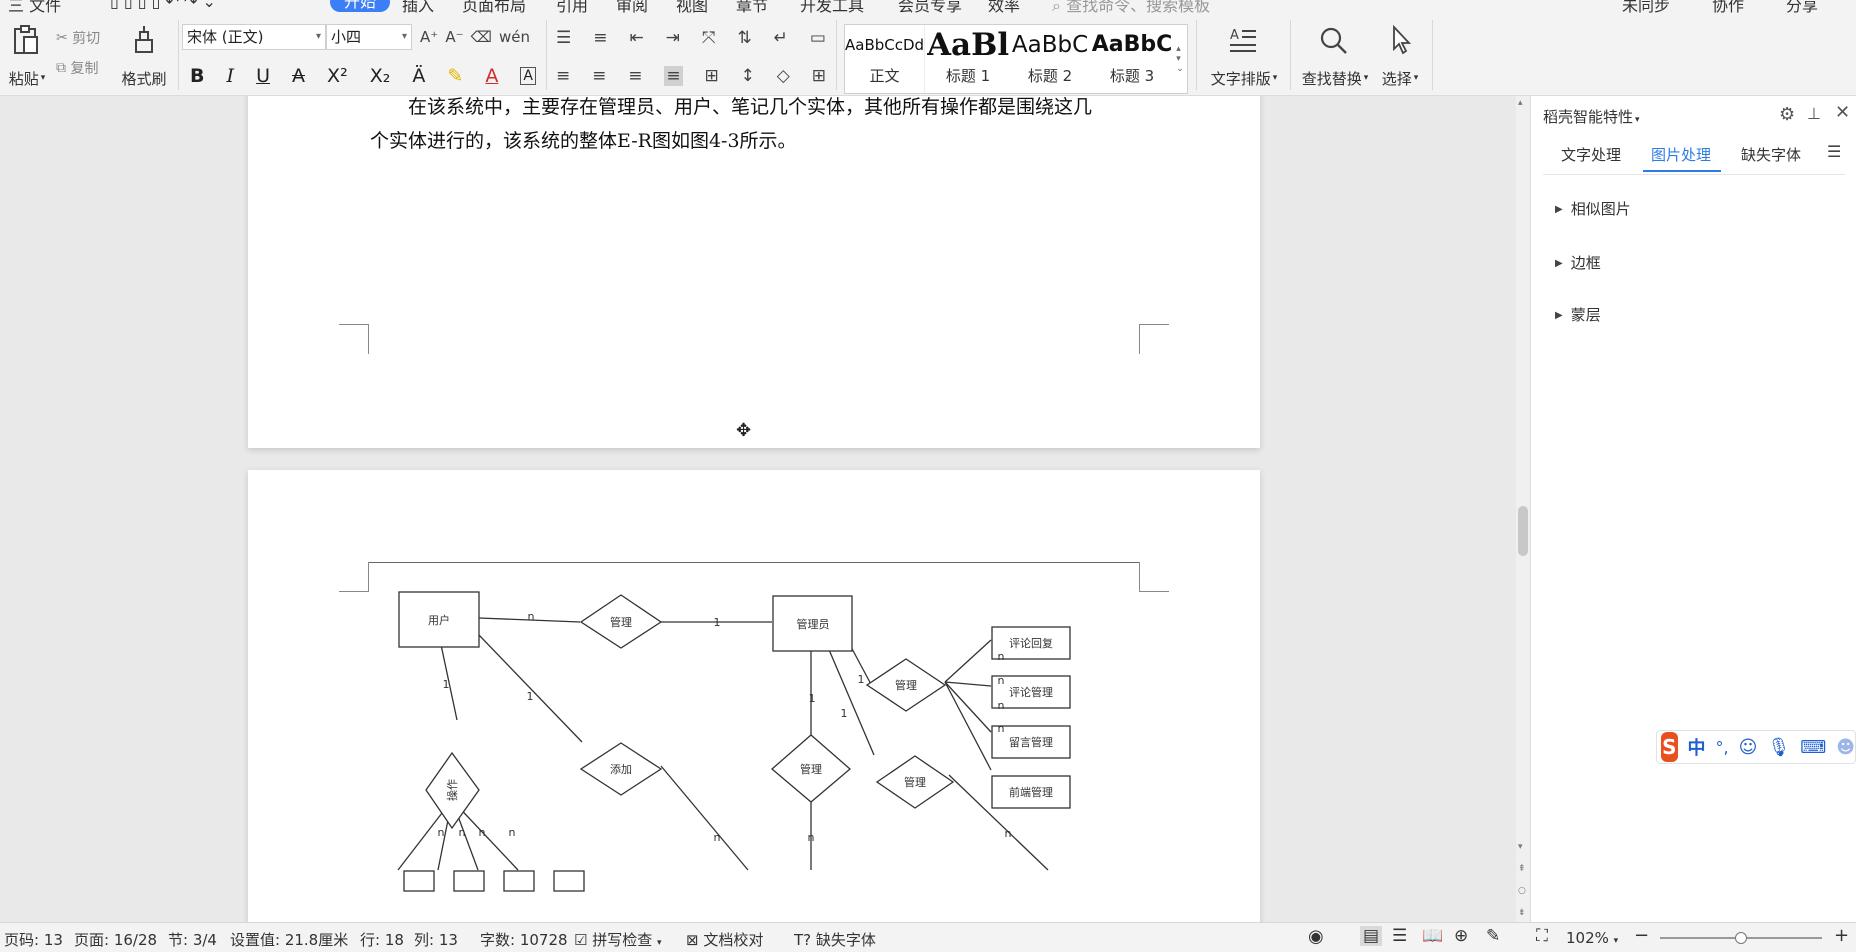 The width and height of the screenshot is (1856, 952). What do you see at coordinates (27, 78) in the screenshot?
I see `paste-button: 粘贴 ▾` at bounding box center [27, 78].